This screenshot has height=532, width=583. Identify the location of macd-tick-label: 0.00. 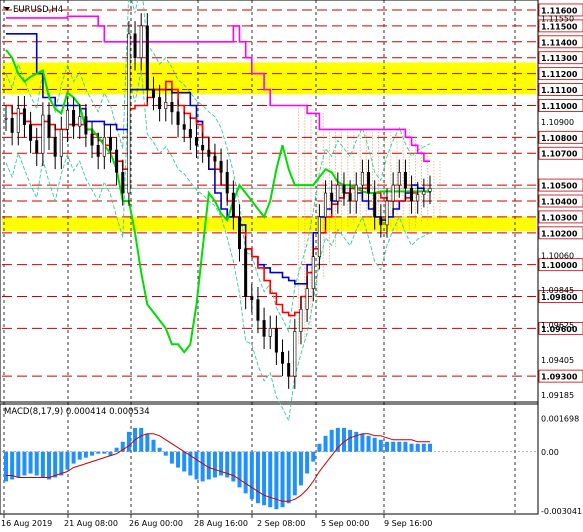
(550, 452).